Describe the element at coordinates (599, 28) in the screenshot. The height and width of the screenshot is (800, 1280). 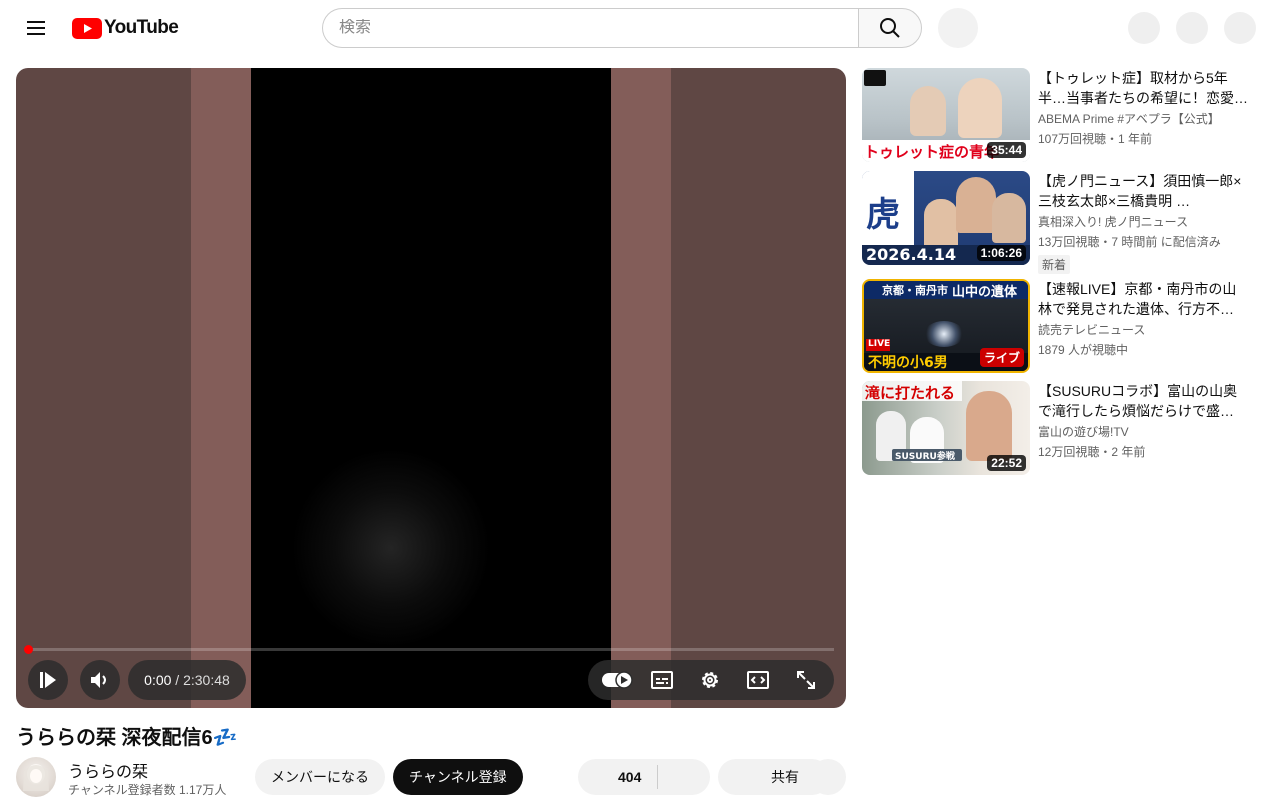
I see `search-input` at that location.